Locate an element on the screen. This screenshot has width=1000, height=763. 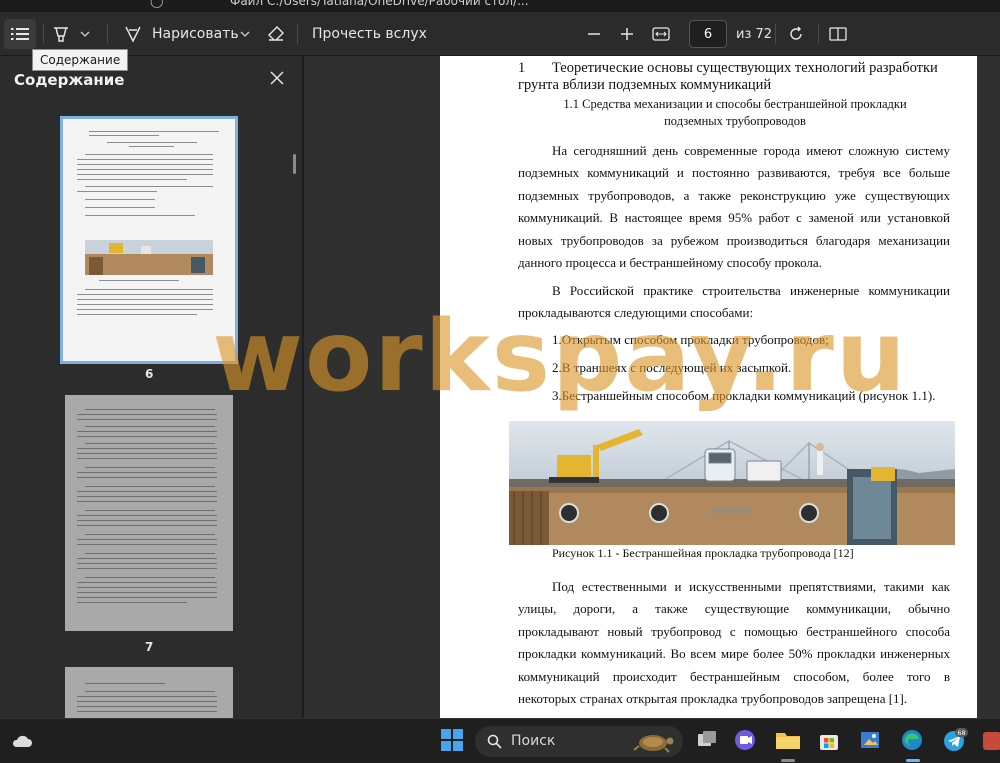
search-label: Поиск is located at coordinates (533, 741).